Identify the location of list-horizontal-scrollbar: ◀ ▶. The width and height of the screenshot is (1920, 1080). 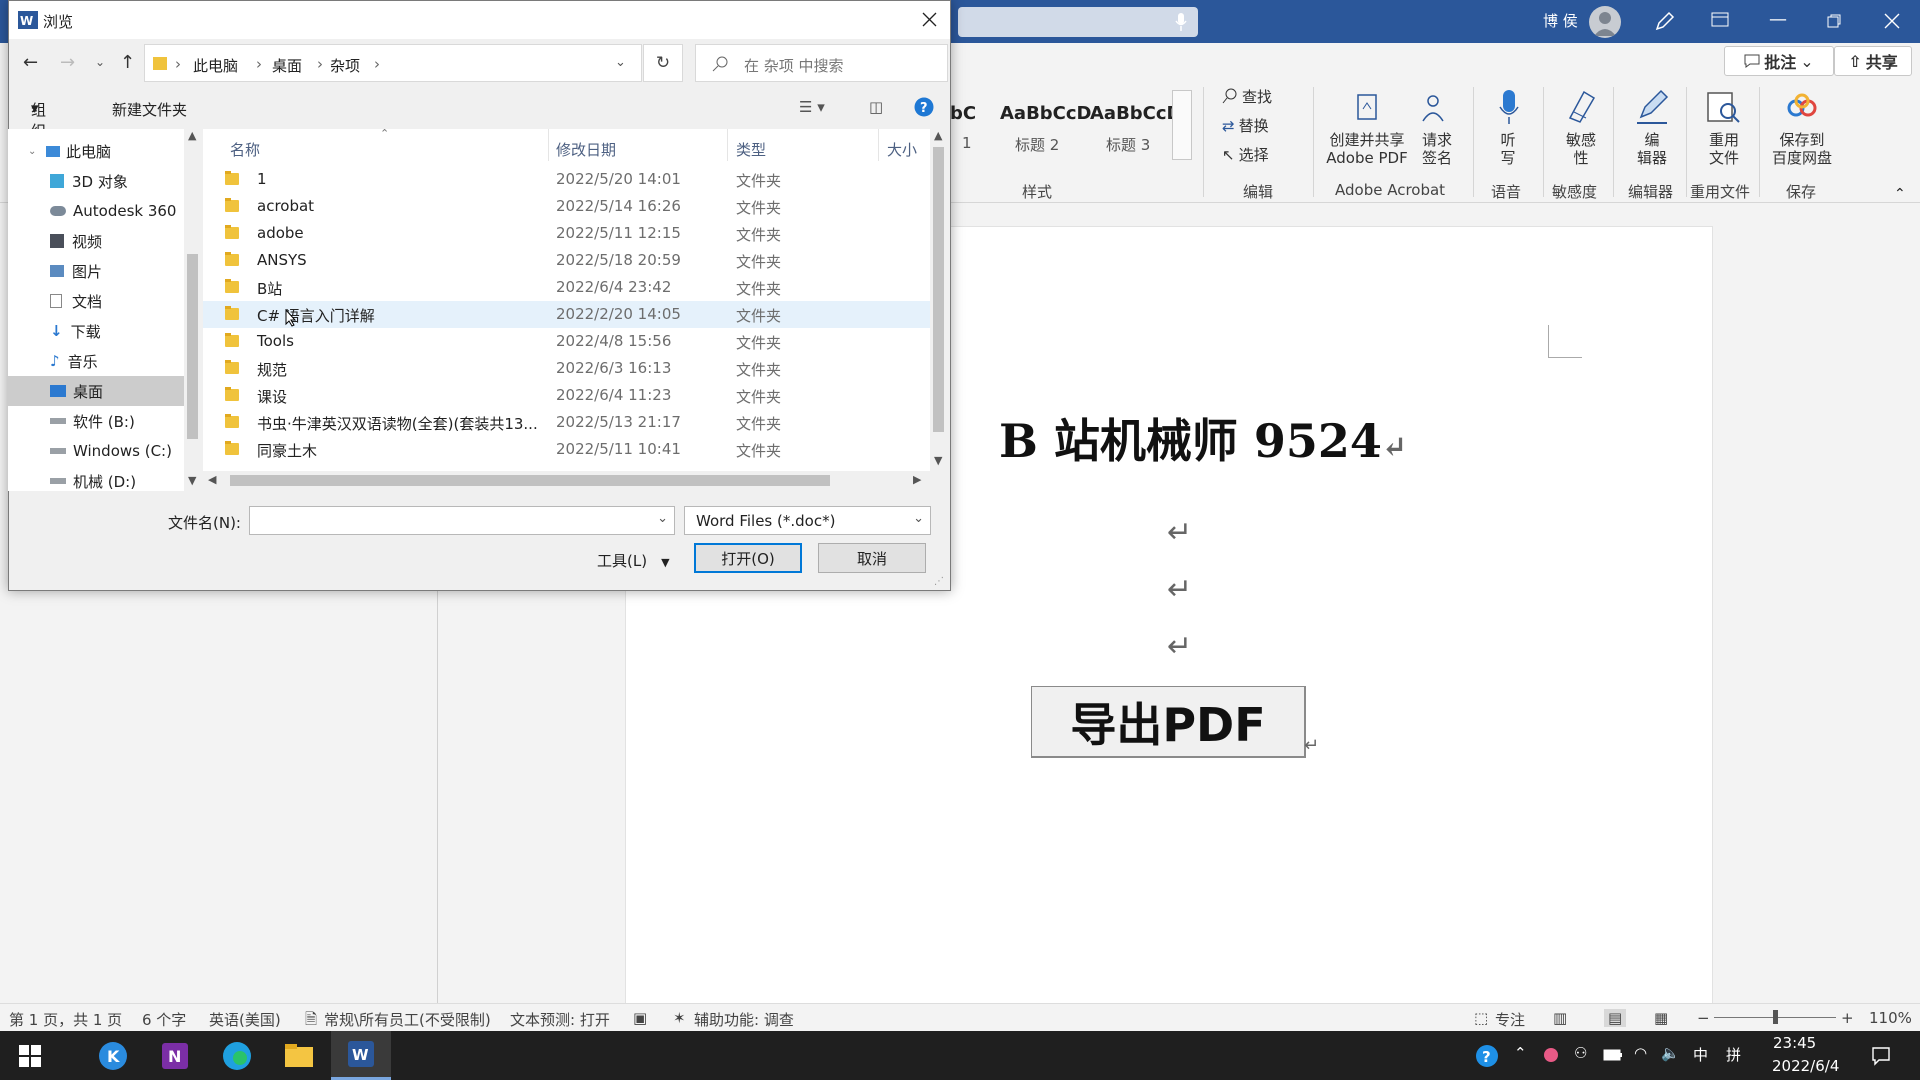
(566, 481).